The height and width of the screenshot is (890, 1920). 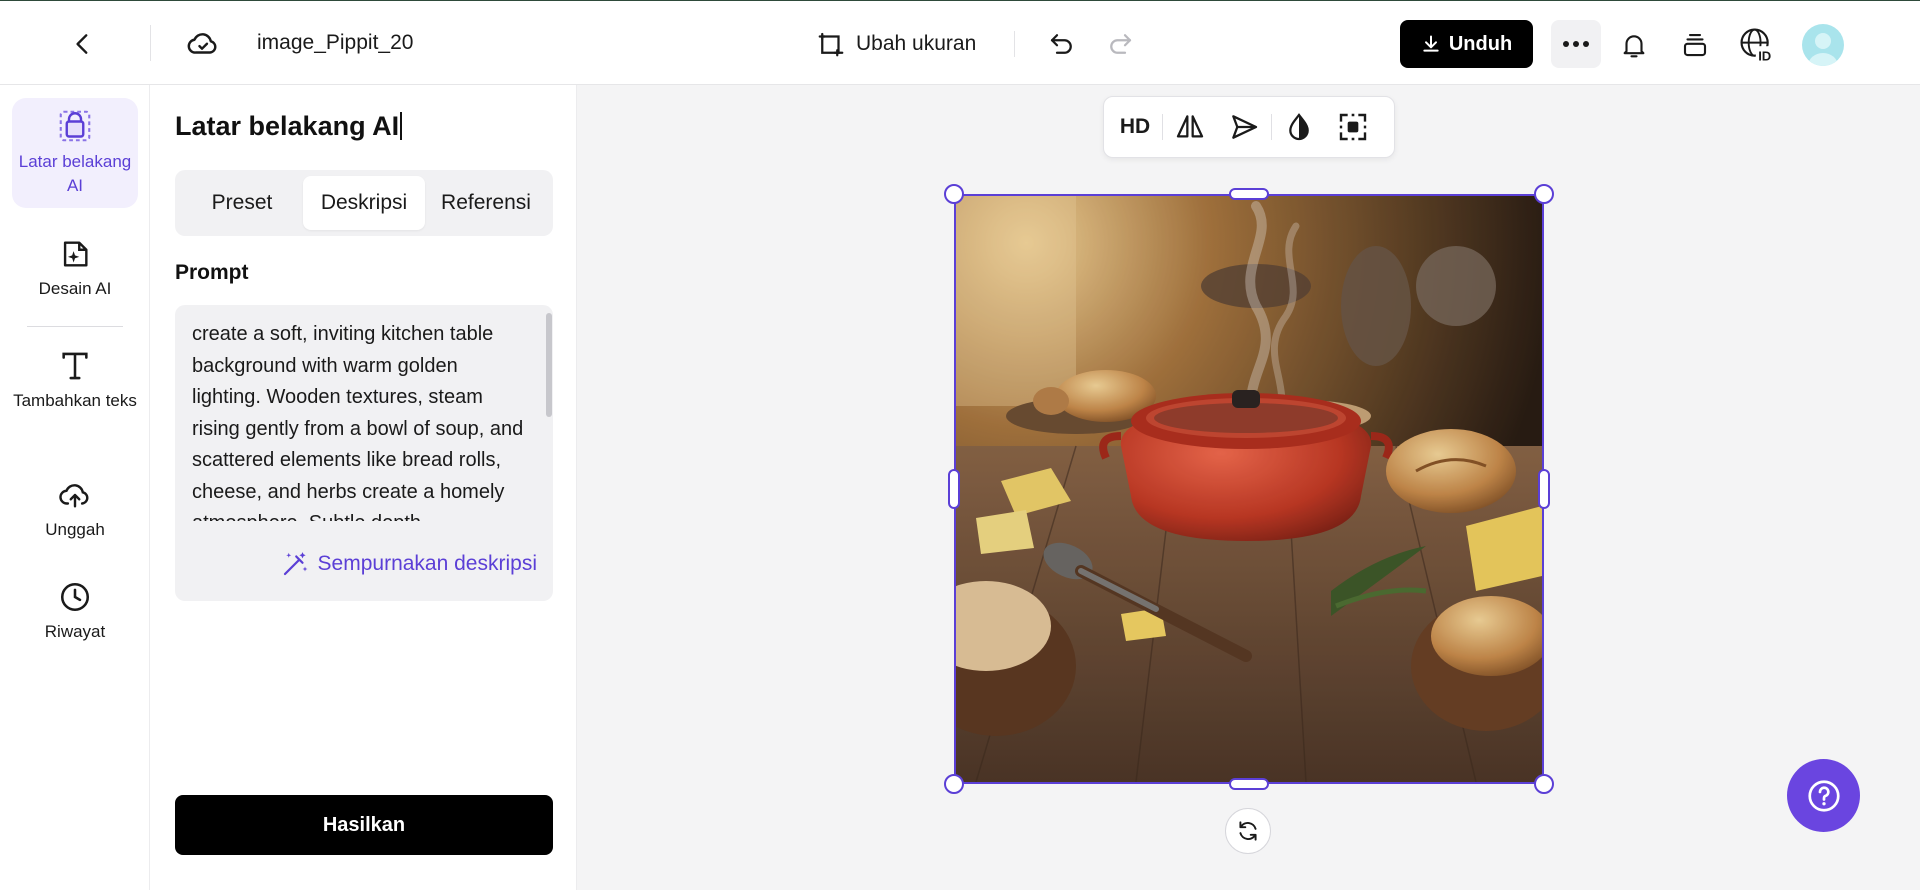 I want to click on flip-button, so click(x=1190, y=127).